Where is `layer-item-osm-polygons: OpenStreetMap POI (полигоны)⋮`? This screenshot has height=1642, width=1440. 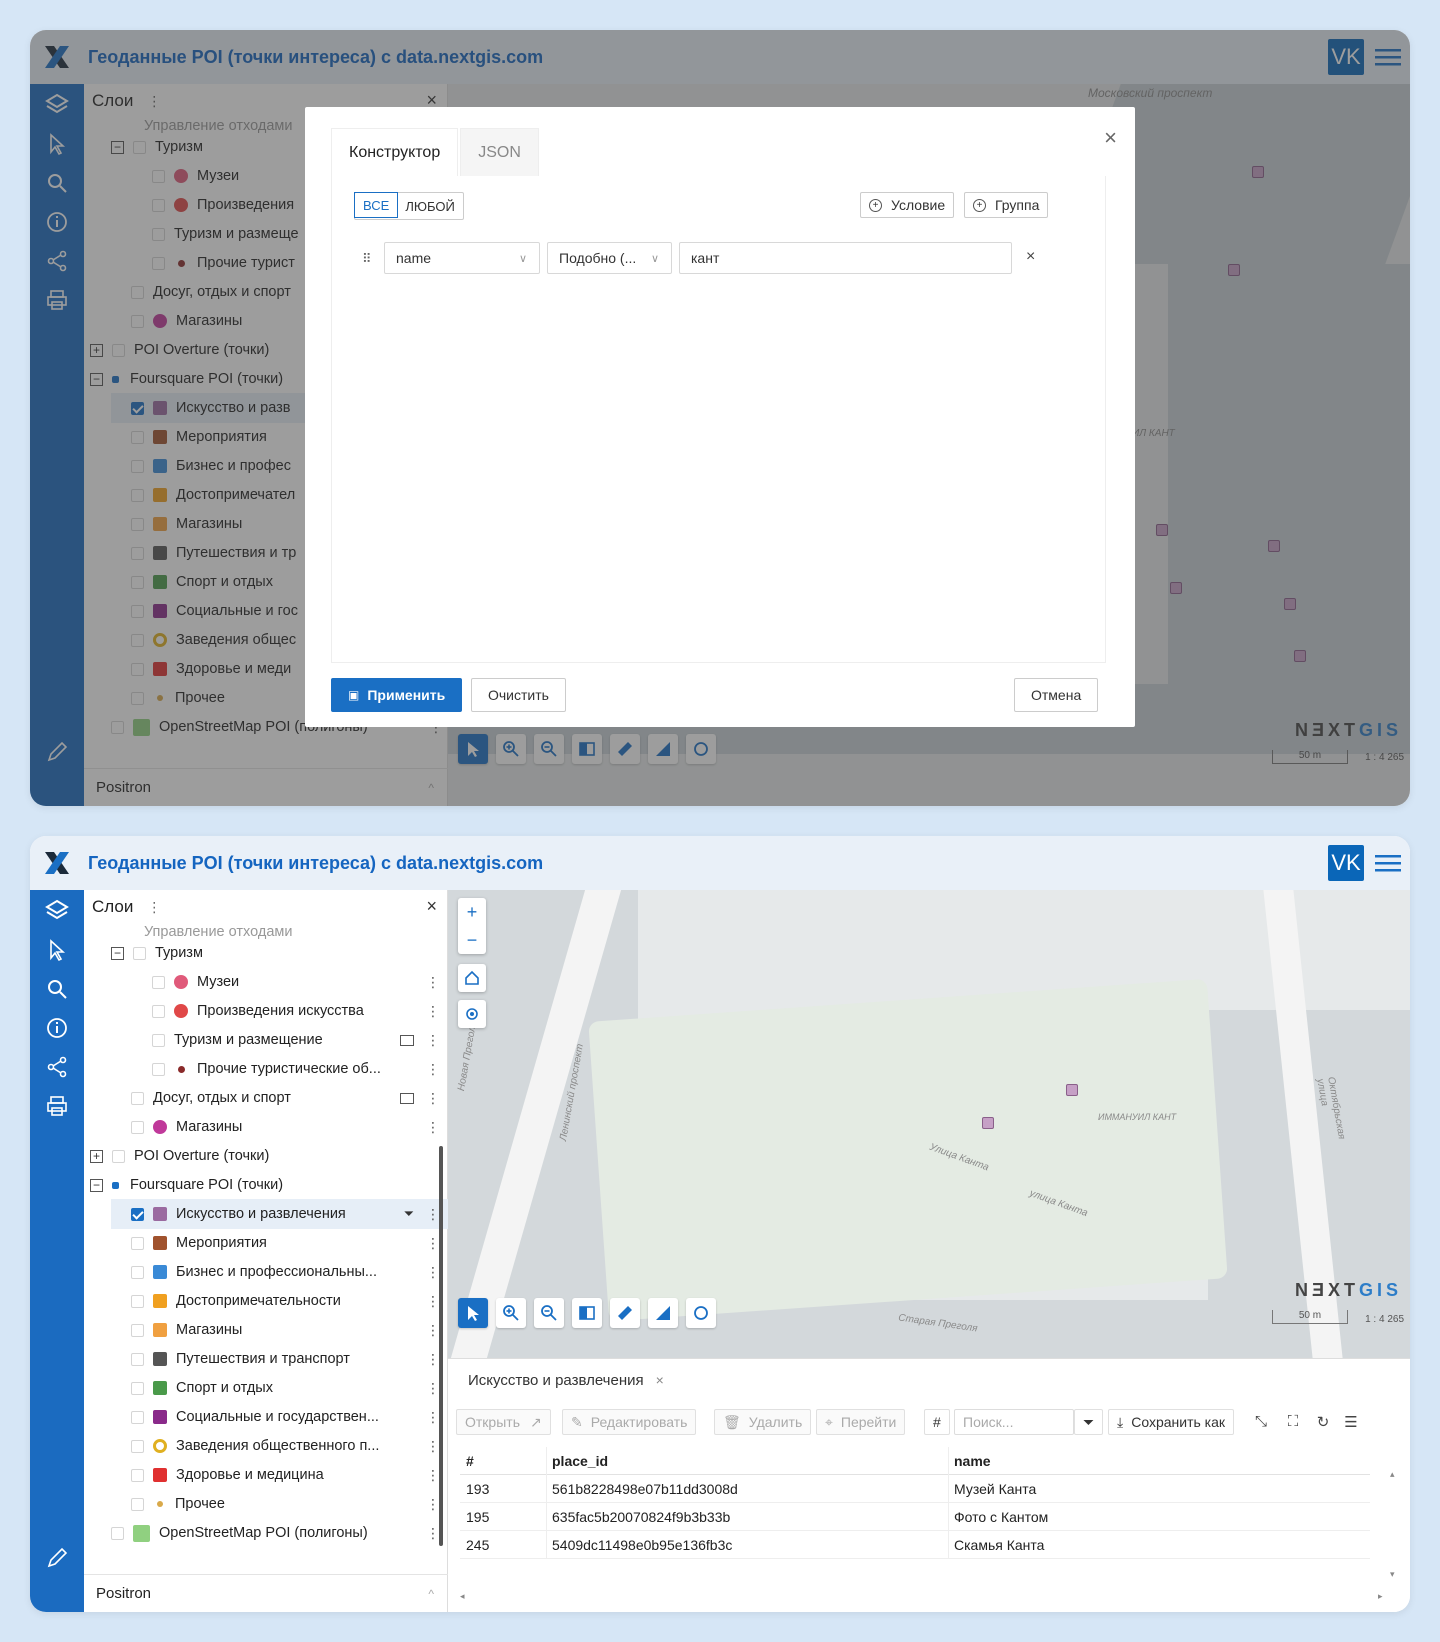 layer-item-osm-polygons: OpenStreetMap POI (полигоны)⋮ is located at coordinates (279, 1533).